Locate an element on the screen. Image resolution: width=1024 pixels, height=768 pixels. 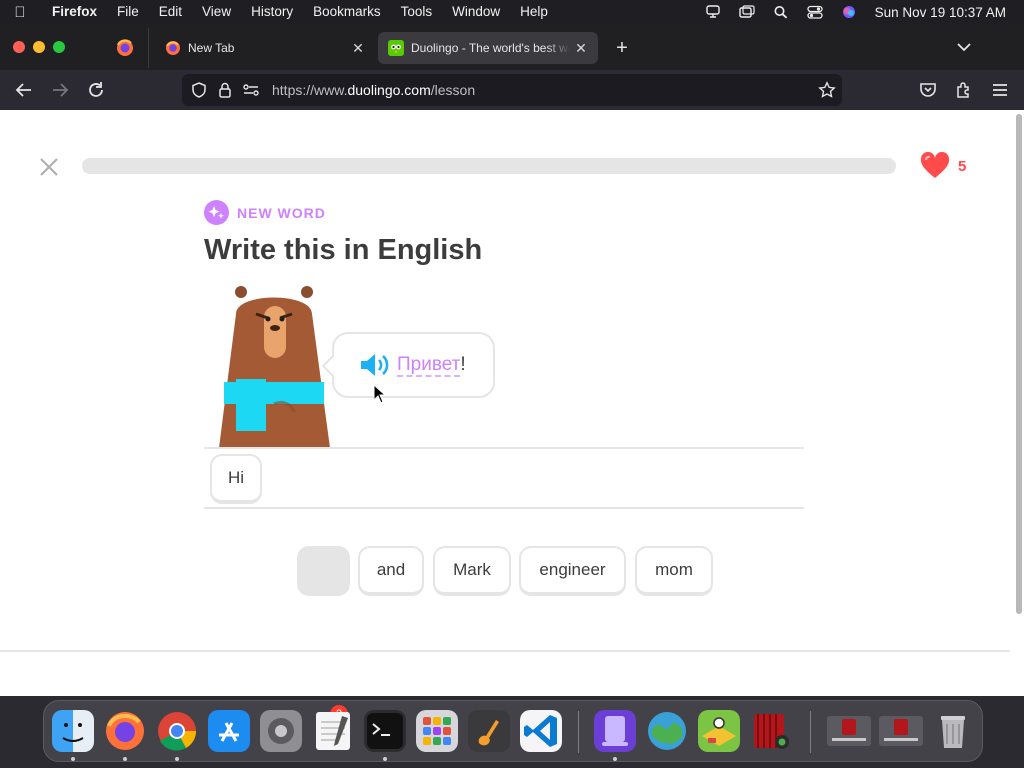
new-word-tag: NEW WORD is located at coordinates (265, 212).